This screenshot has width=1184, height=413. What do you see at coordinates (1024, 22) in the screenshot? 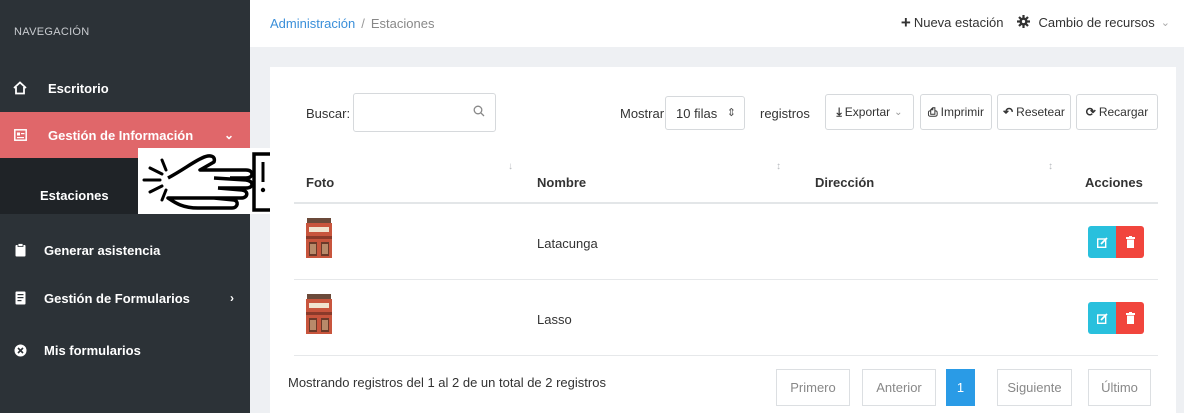
I see `gear-icon` at bounding box center [1024, 22].